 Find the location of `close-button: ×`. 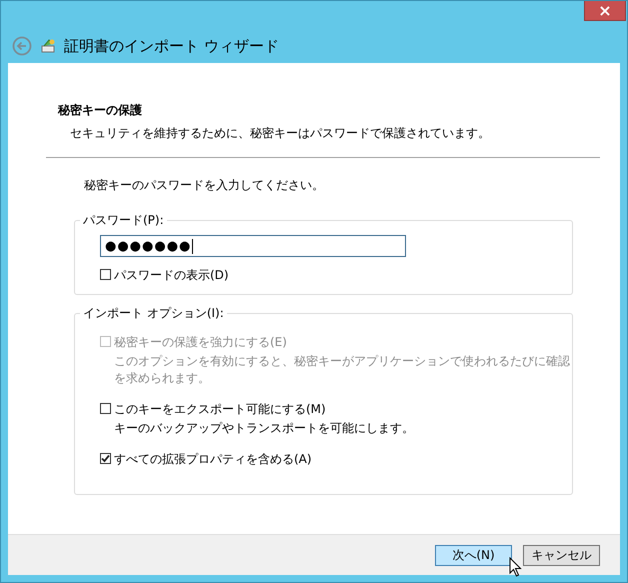

close-button: × is located at coordinates (605, 11).